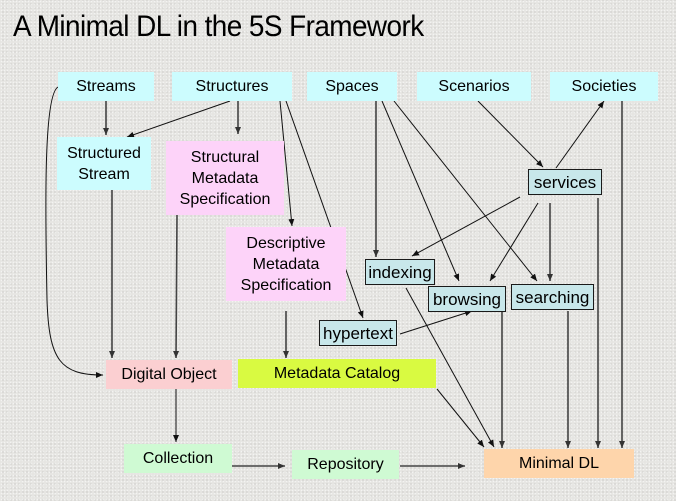 This screenshot has height=501, width=676. I want to click on node-descriptive-metadata-spec: Descriptive Metadata Specification, so click(286, 264).